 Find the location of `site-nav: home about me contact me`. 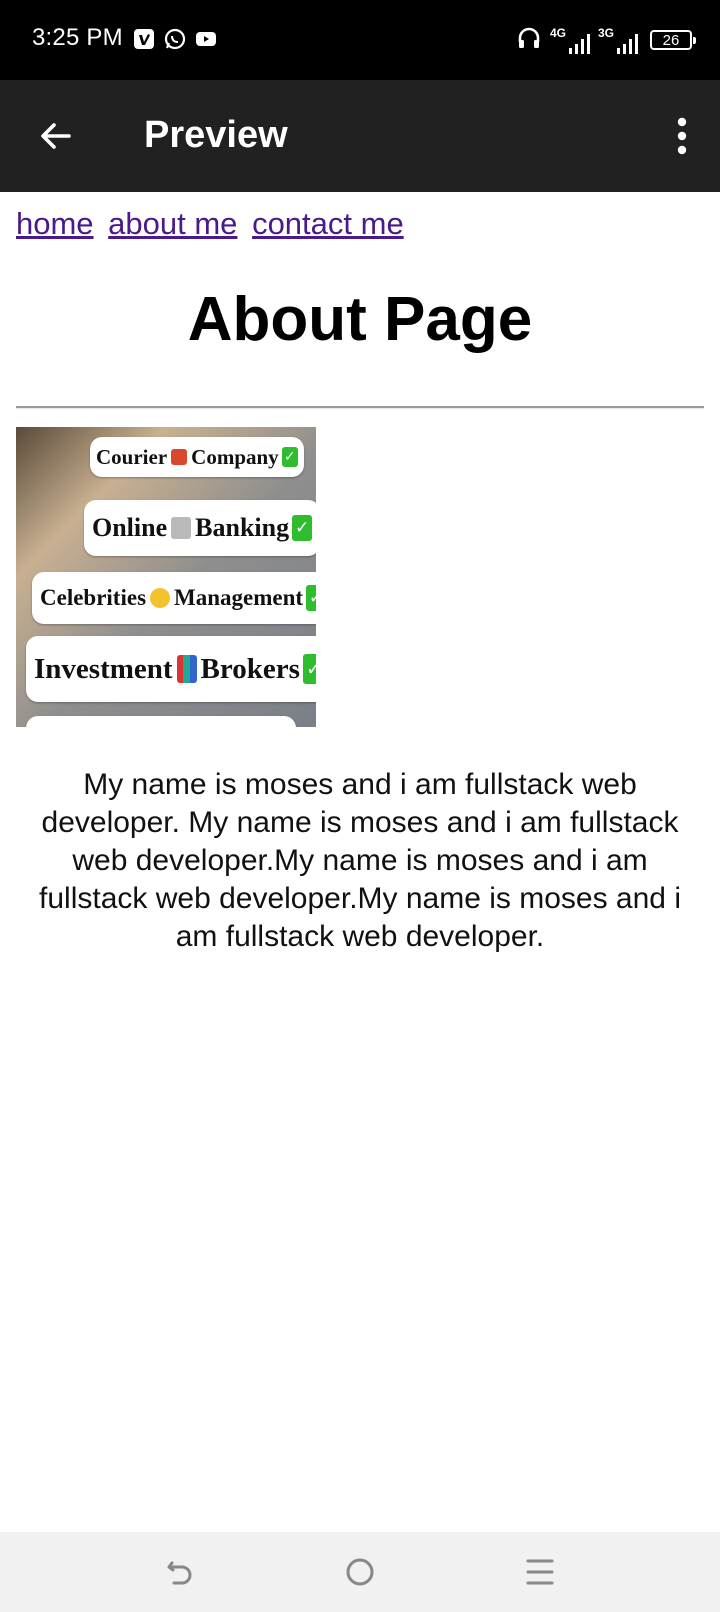

site-nav: home about me contact me is located at coordinates (213, 224).